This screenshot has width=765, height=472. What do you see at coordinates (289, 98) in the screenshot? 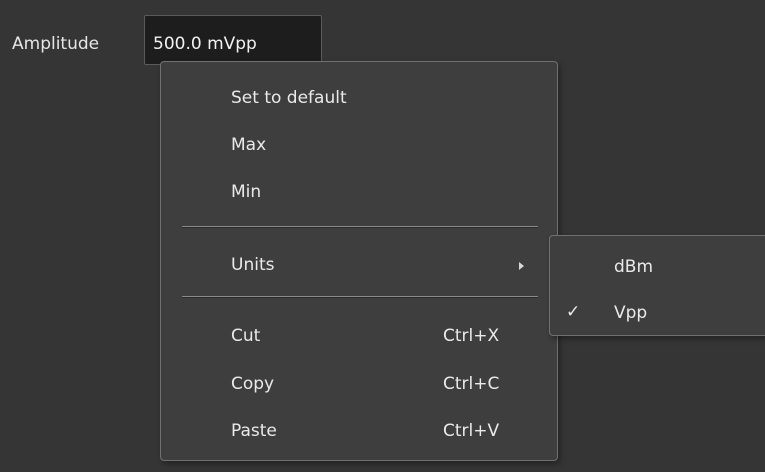
I see `menu-item-label: Set to default` at bounding box center [289, 98].